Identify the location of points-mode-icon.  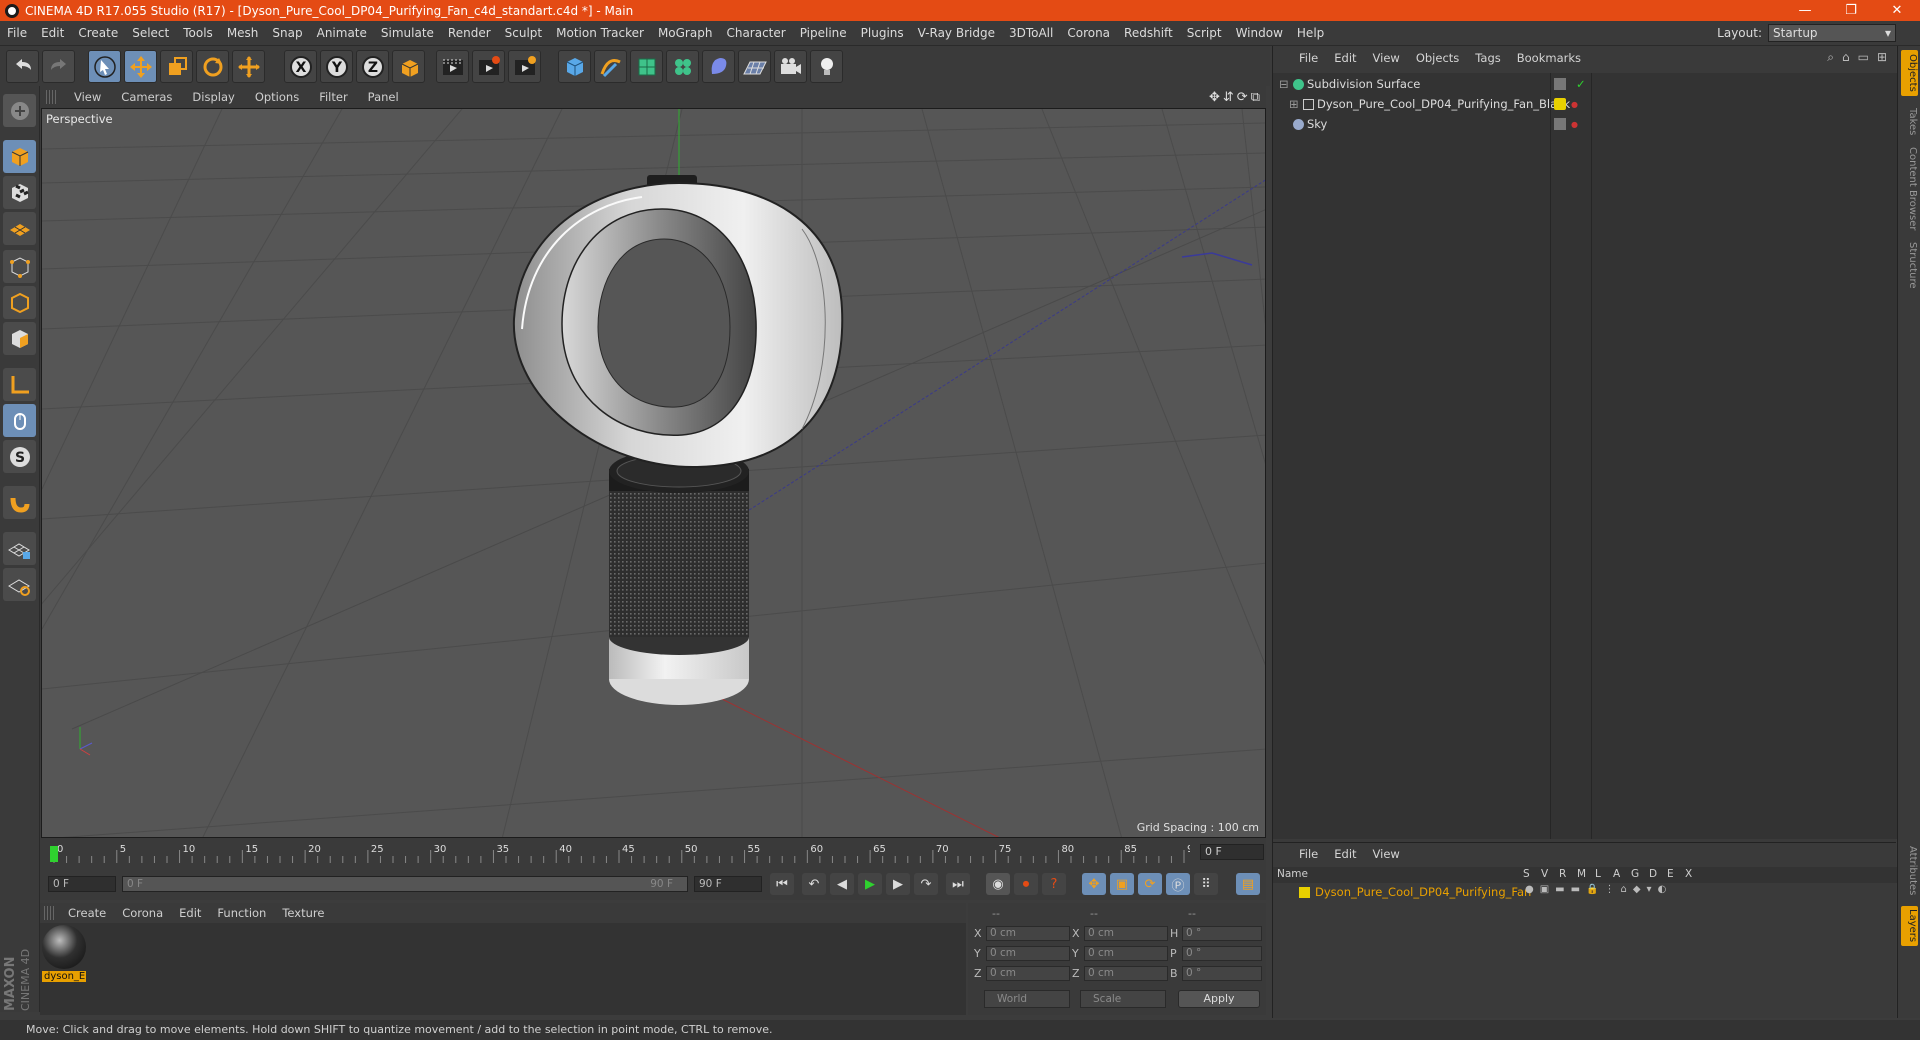
(19, 266).